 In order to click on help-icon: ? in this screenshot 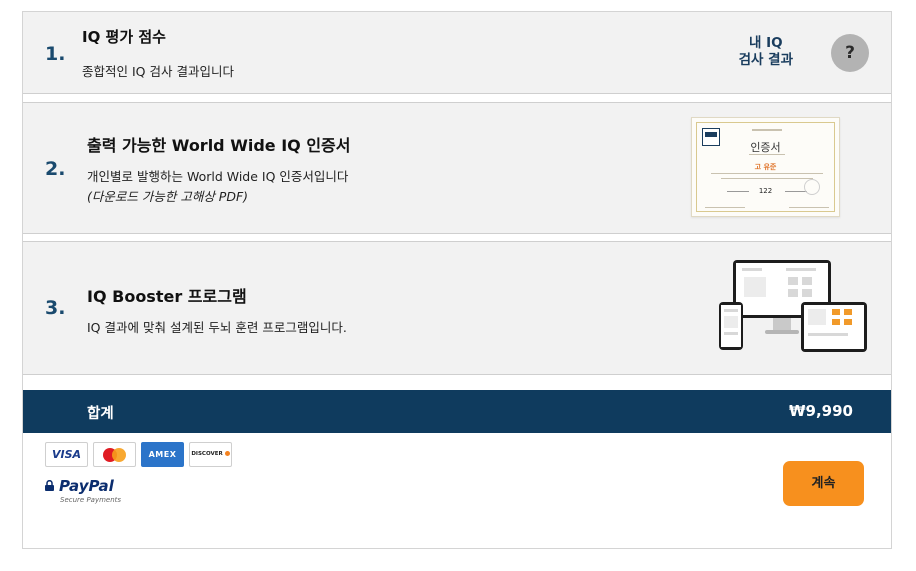, I will do `click(850, 53)`.